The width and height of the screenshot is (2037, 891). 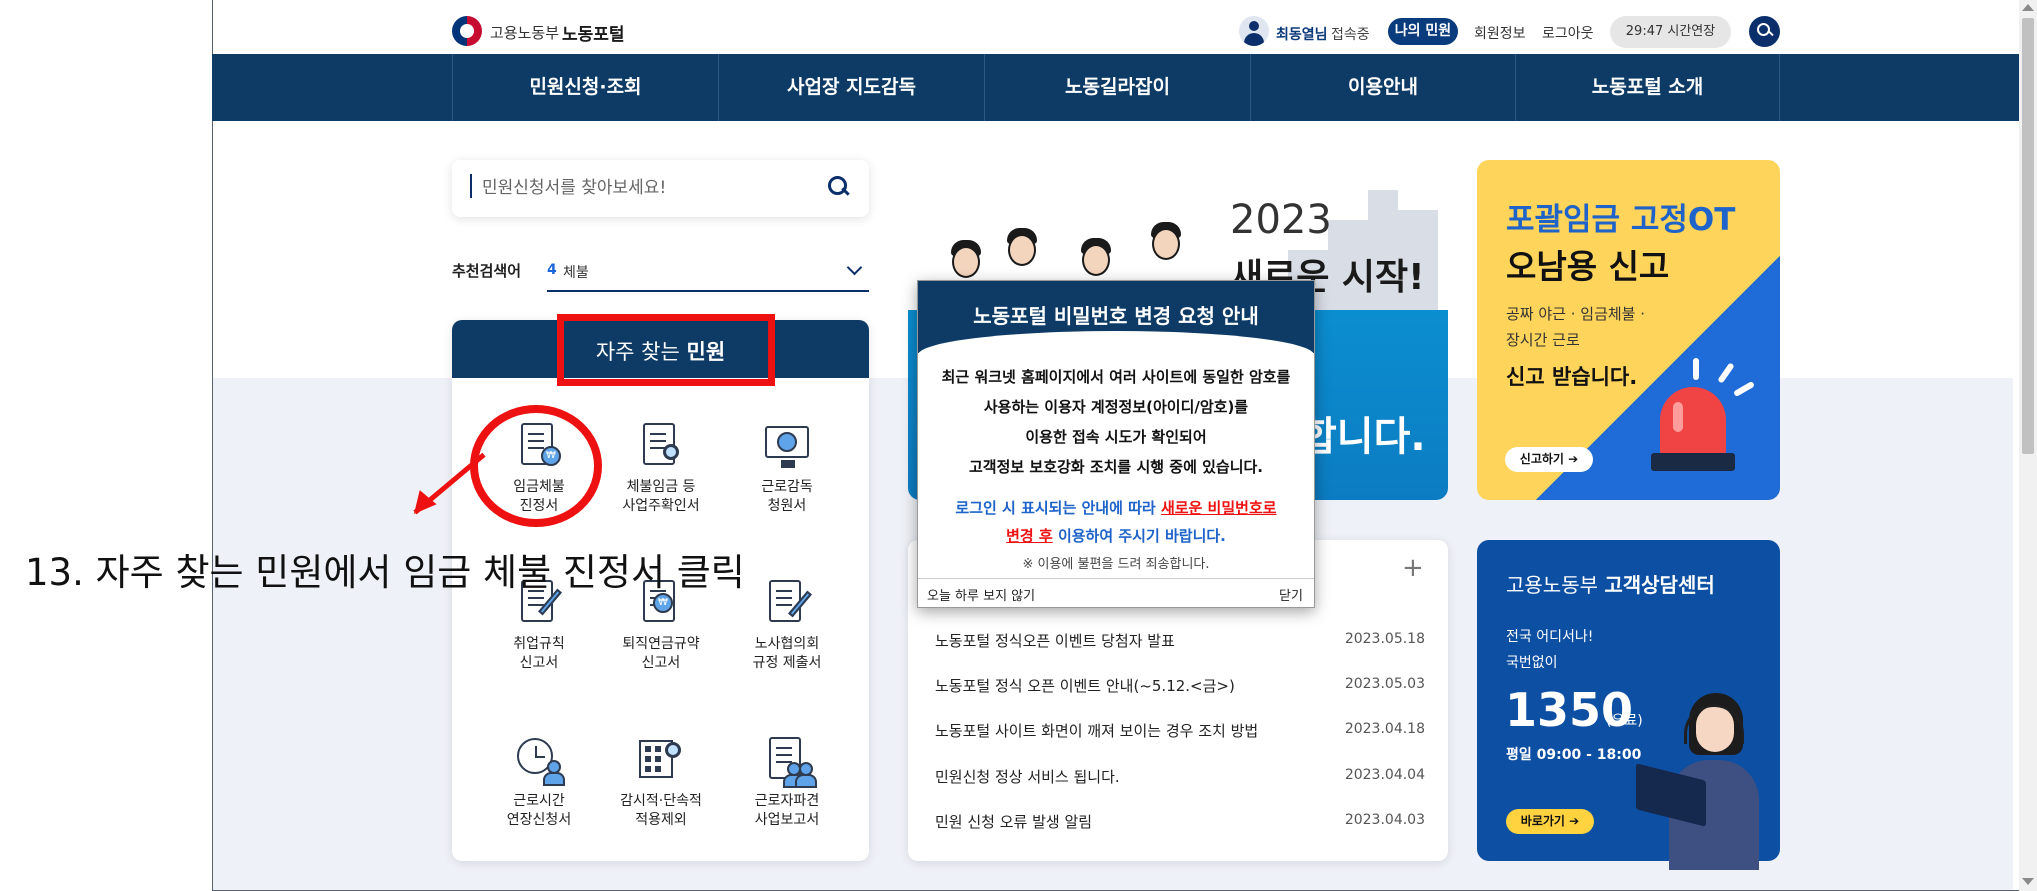 What do you see at coordinates (1350, 35) in the screenshot?
I see `user-login-status: 접속중` at bounding box center [1350, 35].